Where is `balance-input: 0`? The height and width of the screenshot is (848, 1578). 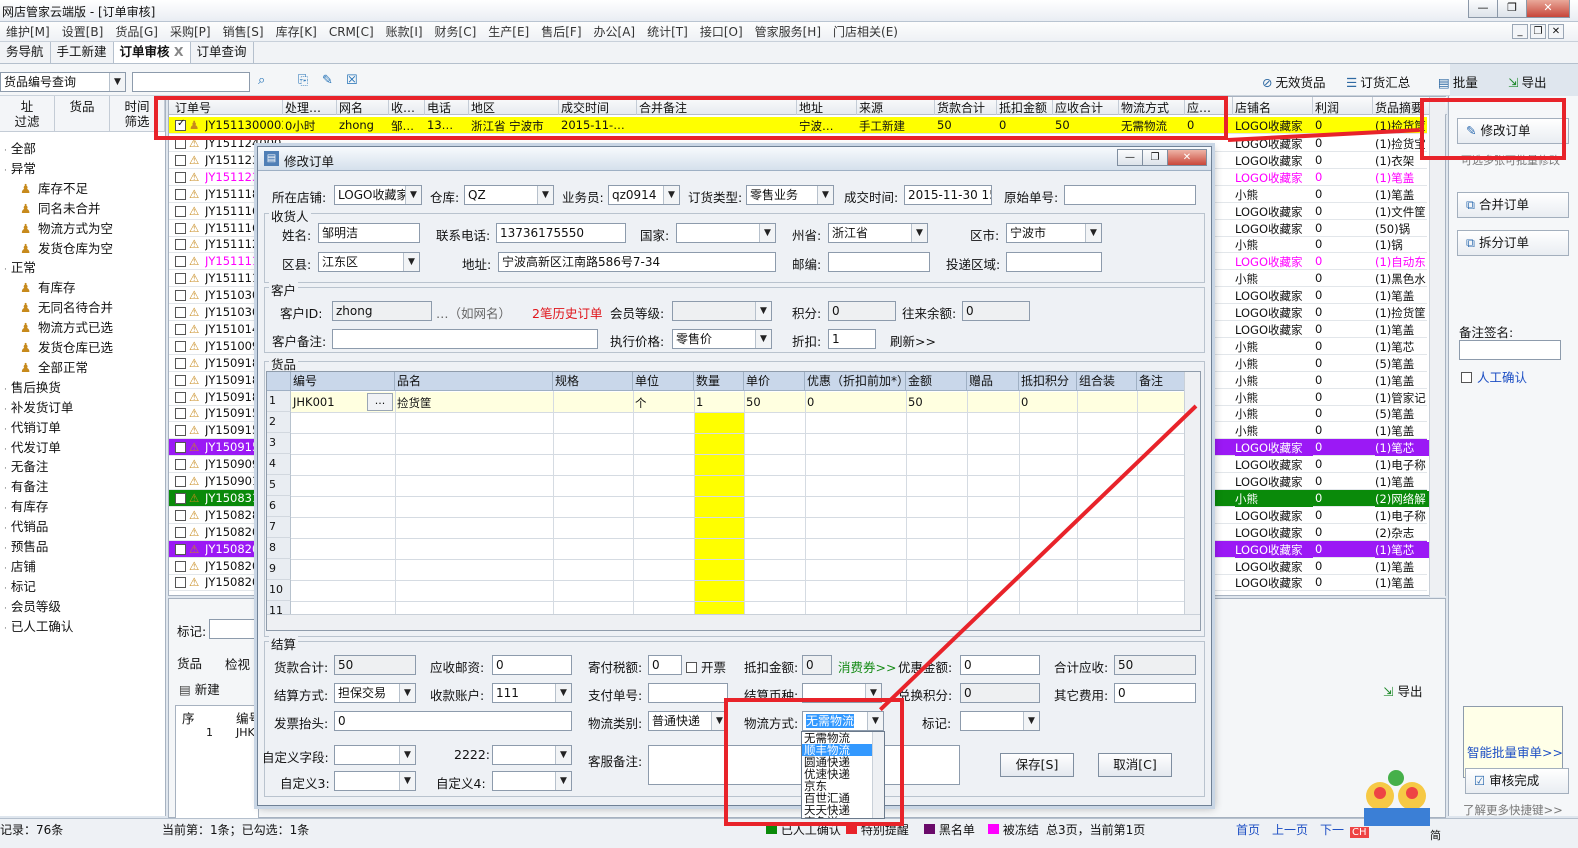
balance-input: 0 is located at coordinates (996, 311).